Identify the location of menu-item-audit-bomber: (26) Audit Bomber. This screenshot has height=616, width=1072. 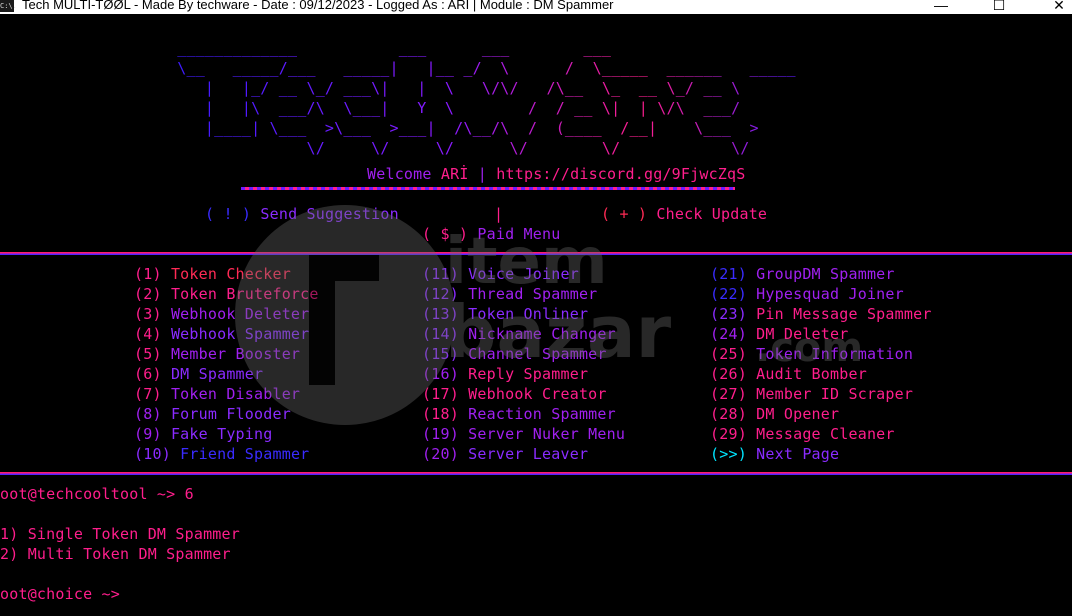
(788, 374).